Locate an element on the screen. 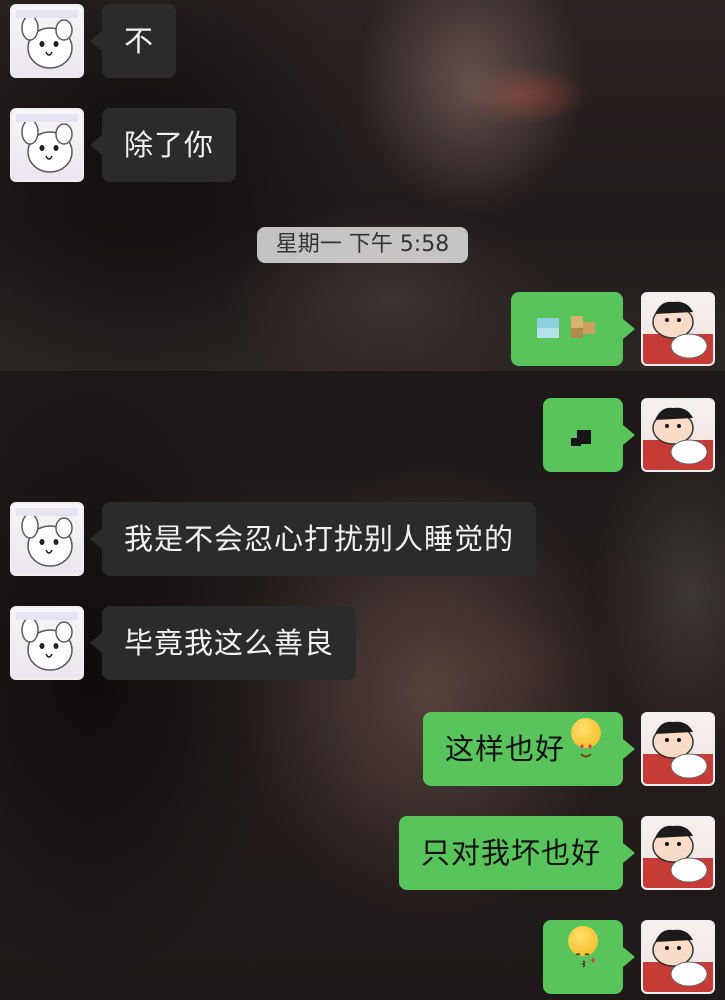  heart-eyes-emoji-icon is located at coordinates (586, 738).